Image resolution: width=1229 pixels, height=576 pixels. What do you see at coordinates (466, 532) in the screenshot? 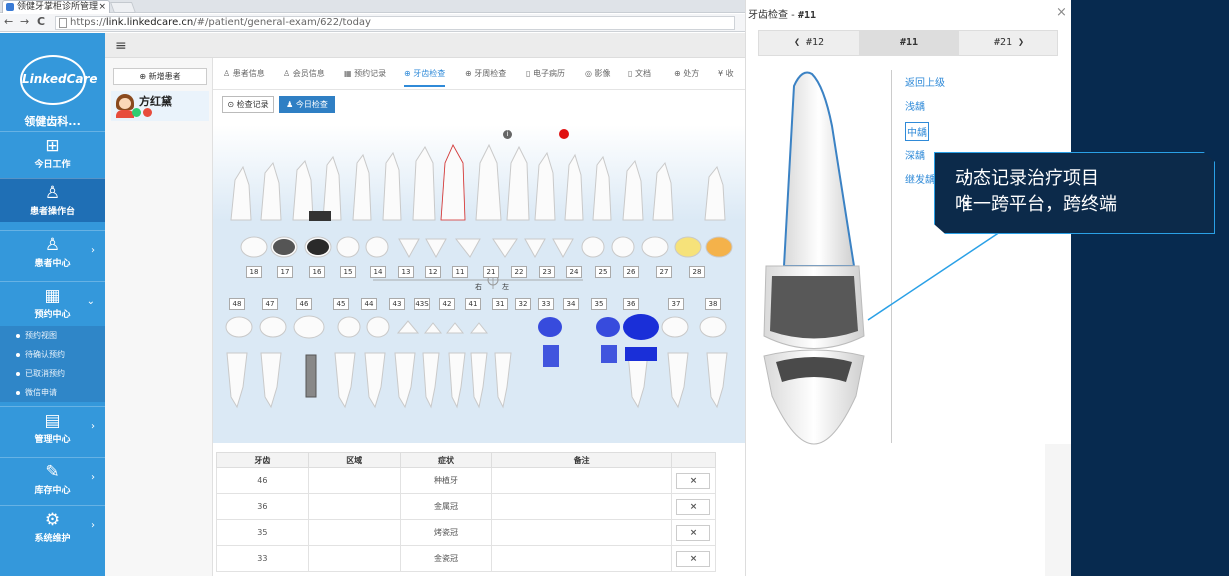
I see `table-row: 35 烤瓷冠 ×` at bounding box center [466, 532].